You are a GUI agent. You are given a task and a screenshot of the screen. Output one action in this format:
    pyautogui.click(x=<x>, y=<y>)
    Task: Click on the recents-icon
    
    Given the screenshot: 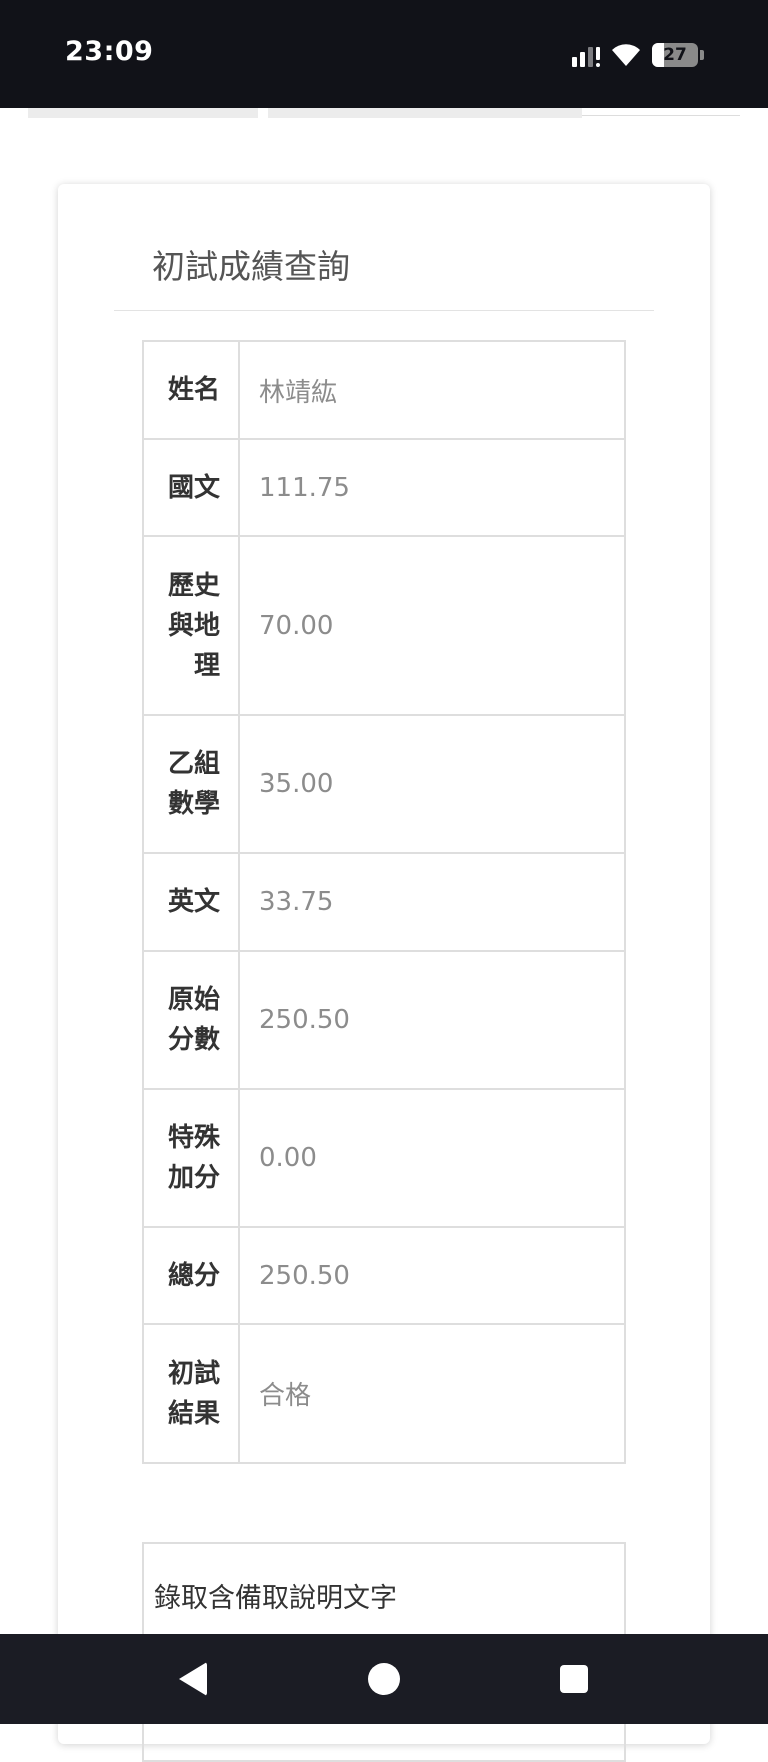 What is the action you would take?
    pyautogui.click(x=574, y=1679)
    